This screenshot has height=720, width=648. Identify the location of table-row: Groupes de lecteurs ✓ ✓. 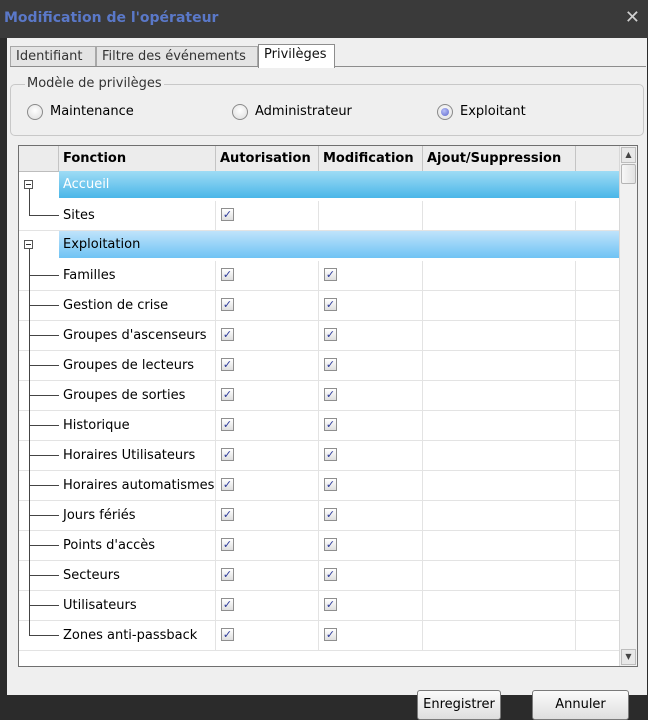
(320, 366).